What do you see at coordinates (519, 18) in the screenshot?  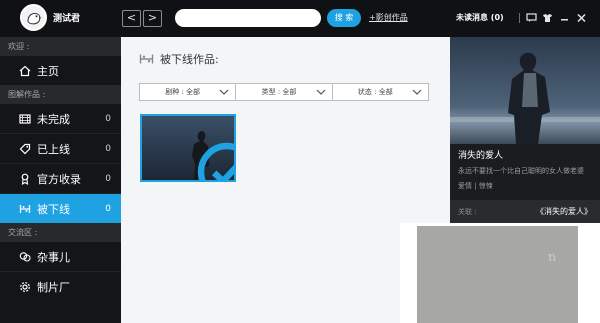 I see `divider` at bounding box center [519, 18].